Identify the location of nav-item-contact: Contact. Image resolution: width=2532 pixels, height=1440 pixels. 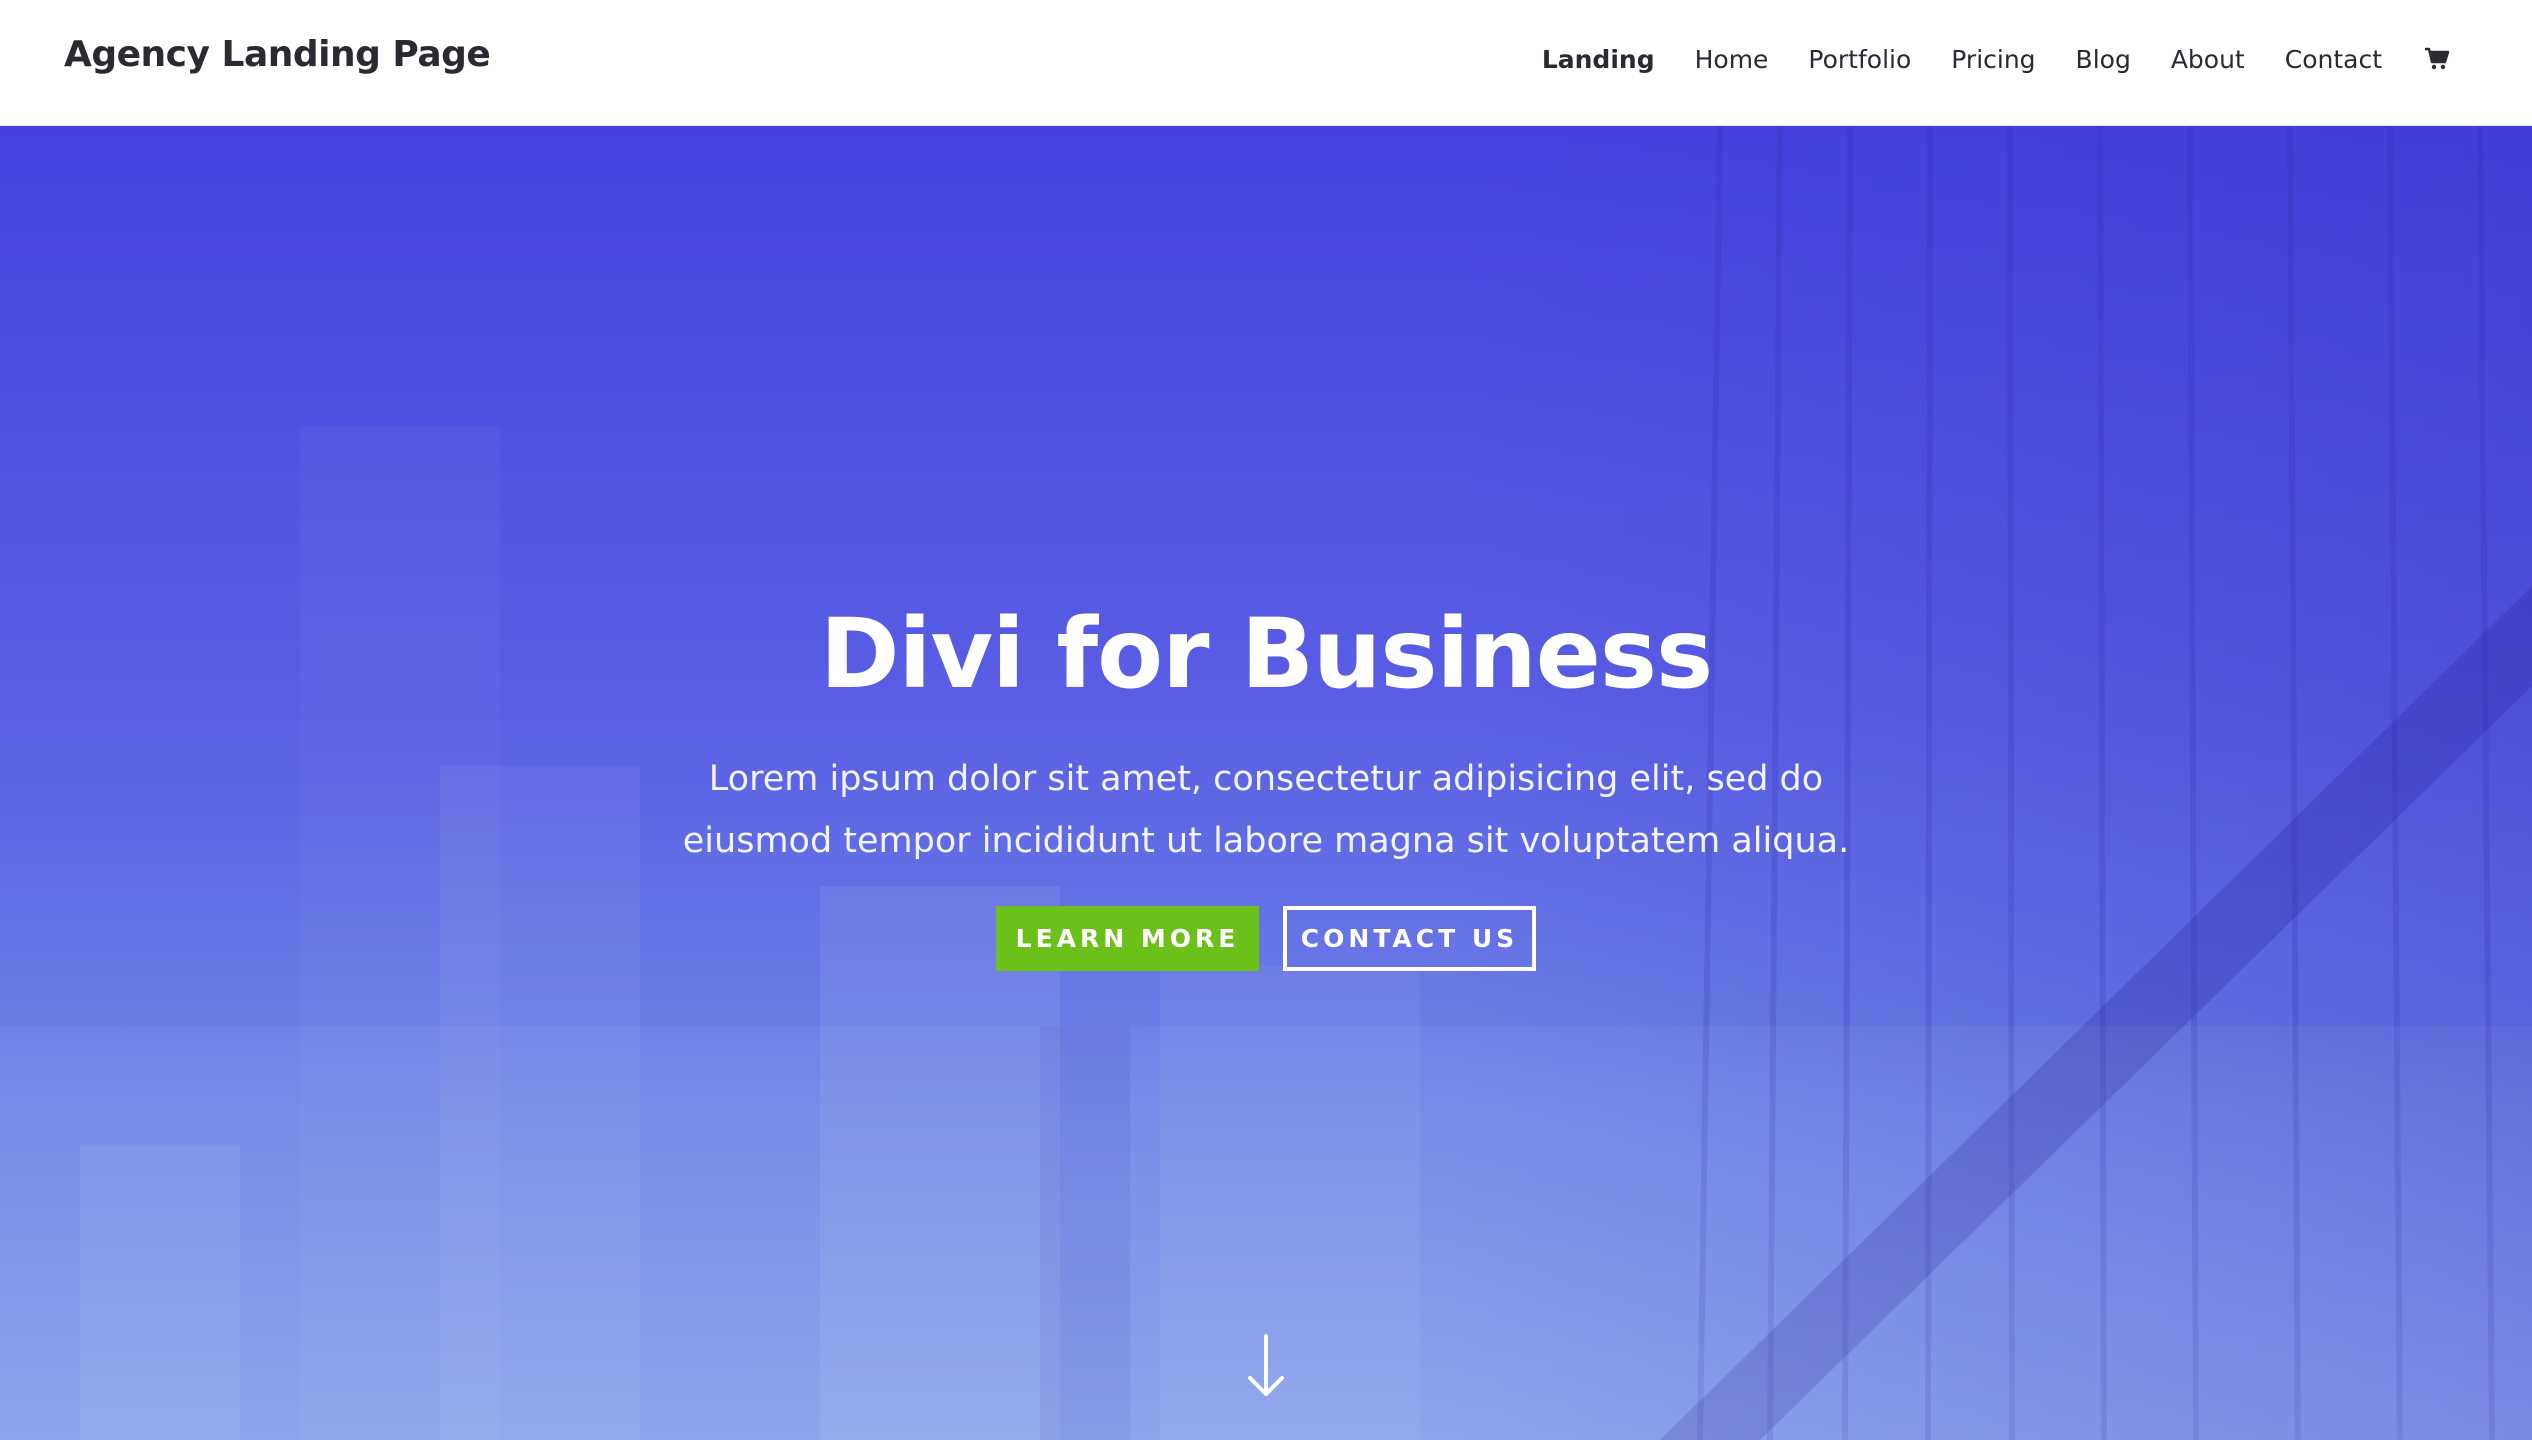
(2333, 59).